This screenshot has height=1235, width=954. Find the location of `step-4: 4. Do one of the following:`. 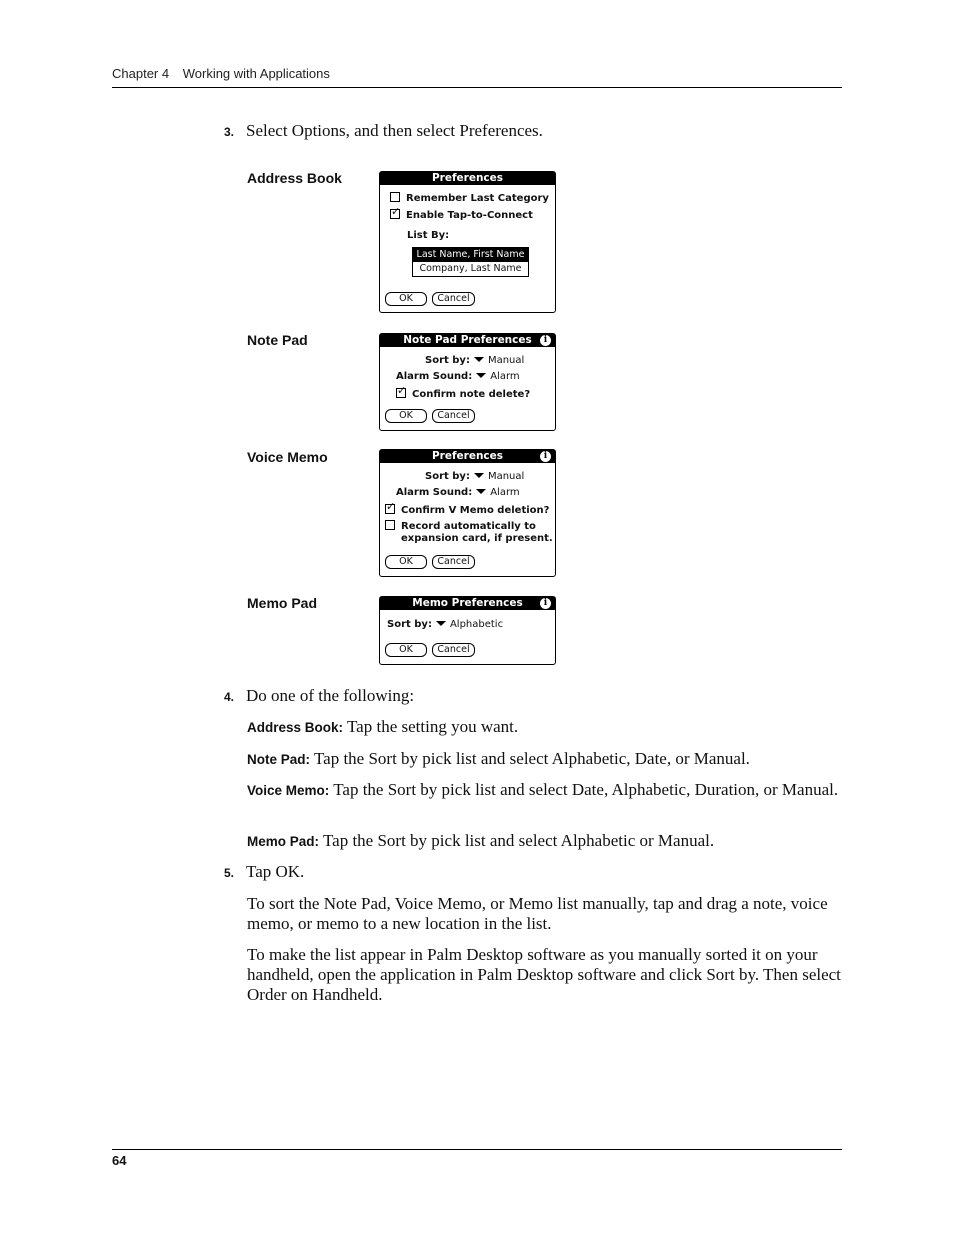

step-4: 4. Do one of the following: is located at coordinates (319, 696).